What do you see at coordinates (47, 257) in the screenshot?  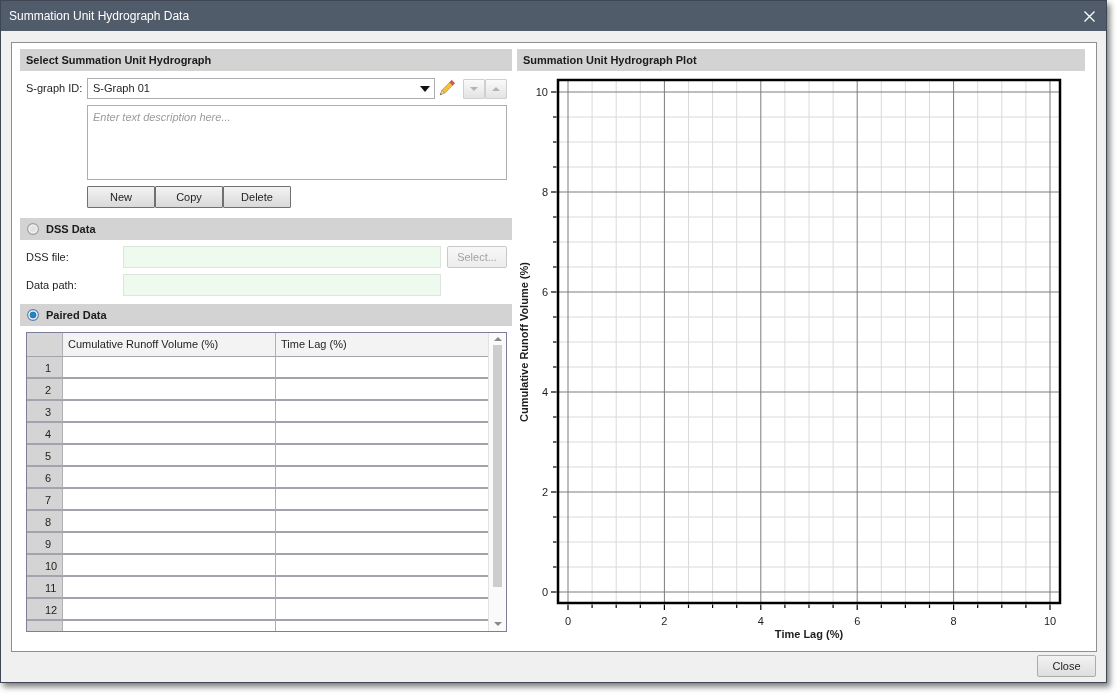 I see `field-label: DSS file:` at bounding box center [47, 257].